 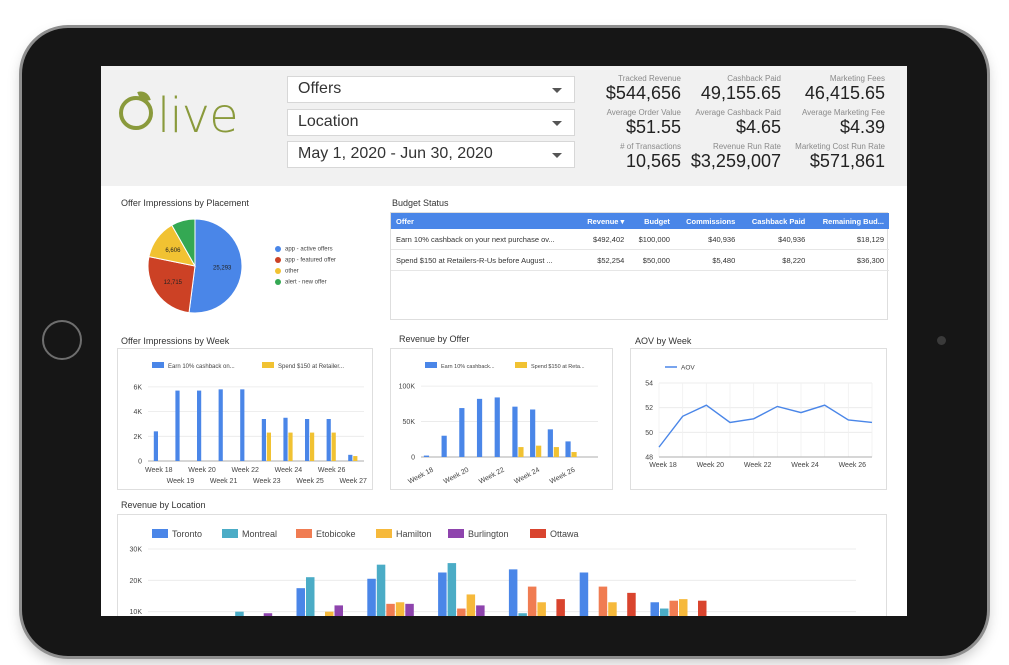 I want to click on column-header-budget: Budget, so click(x=652, y=221).